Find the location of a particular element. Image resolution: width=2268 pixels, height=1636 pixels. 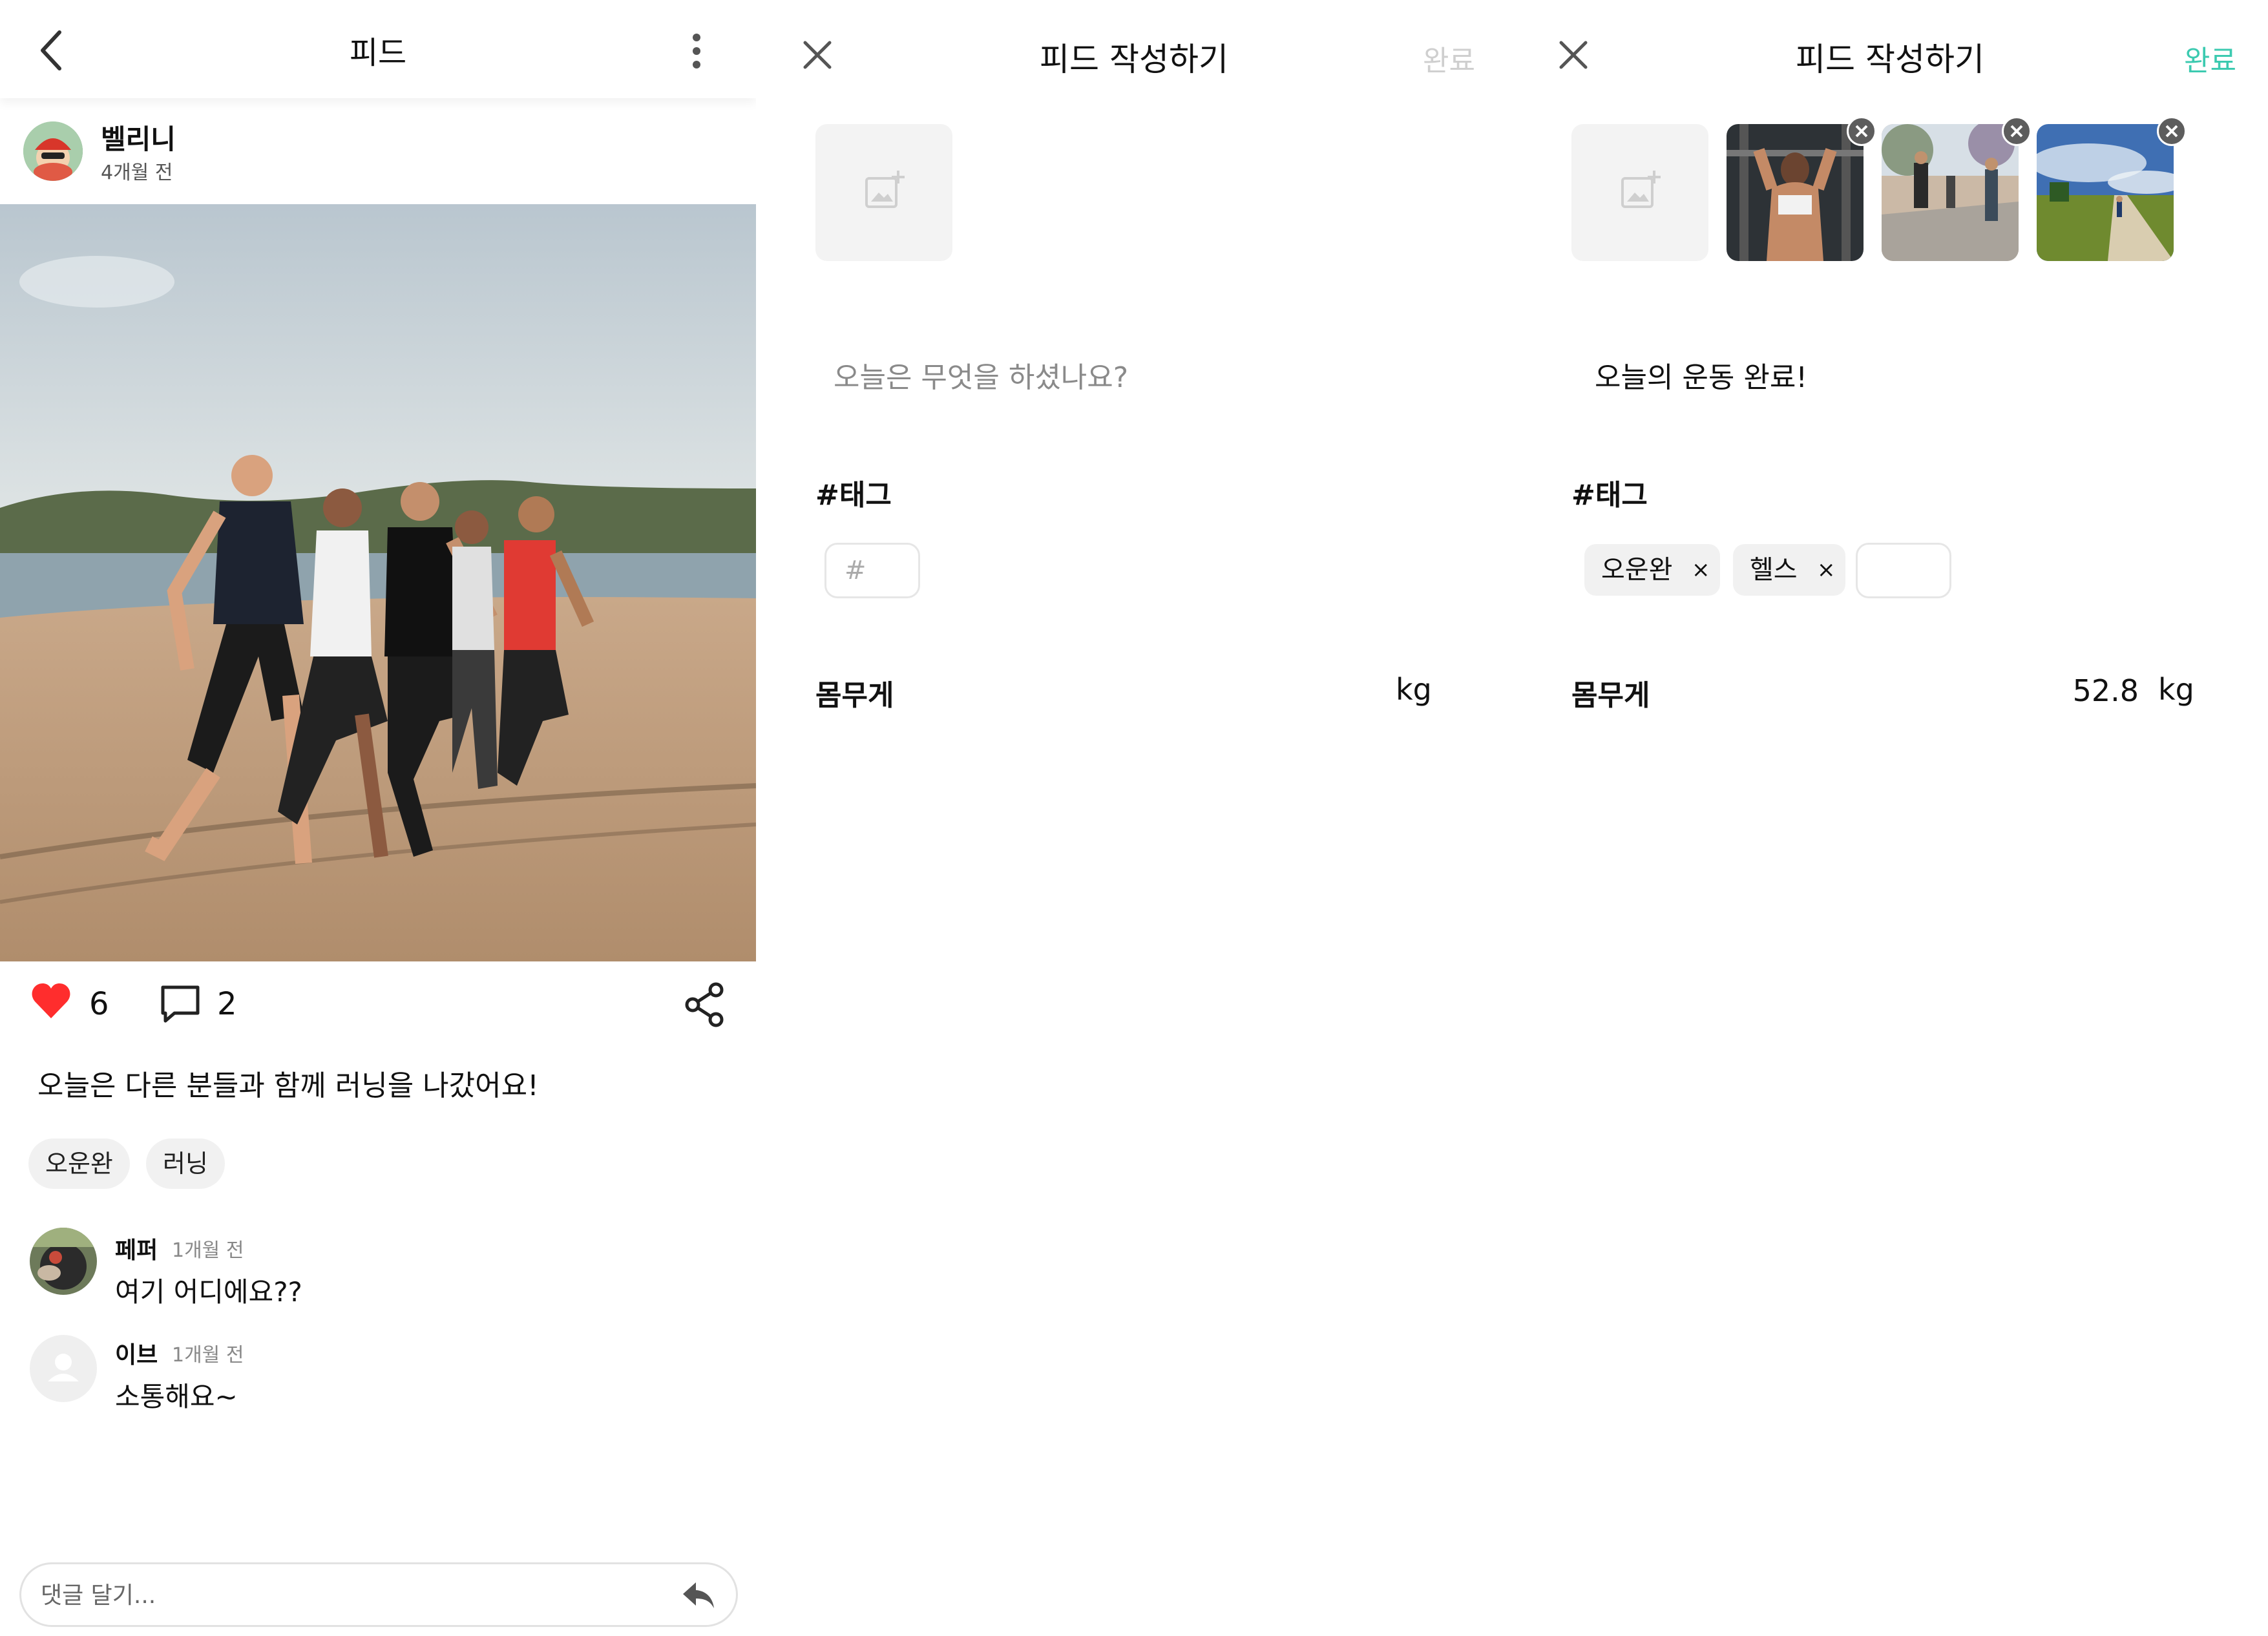

share-icon is located at coordinates (705, 1005).